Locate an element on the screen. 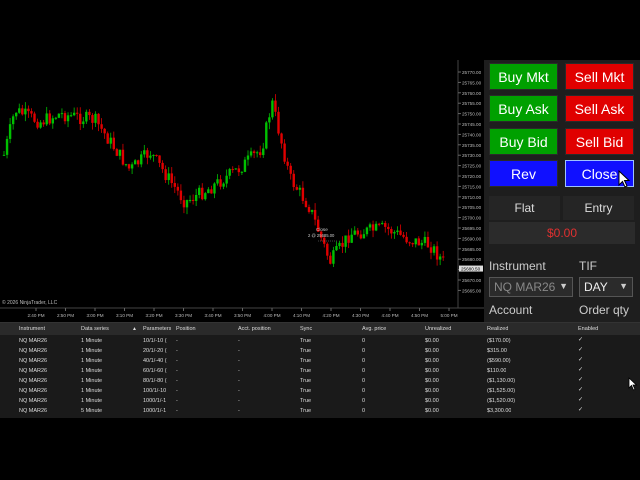  tif-label: TIF is located at coordinates (588, 266).